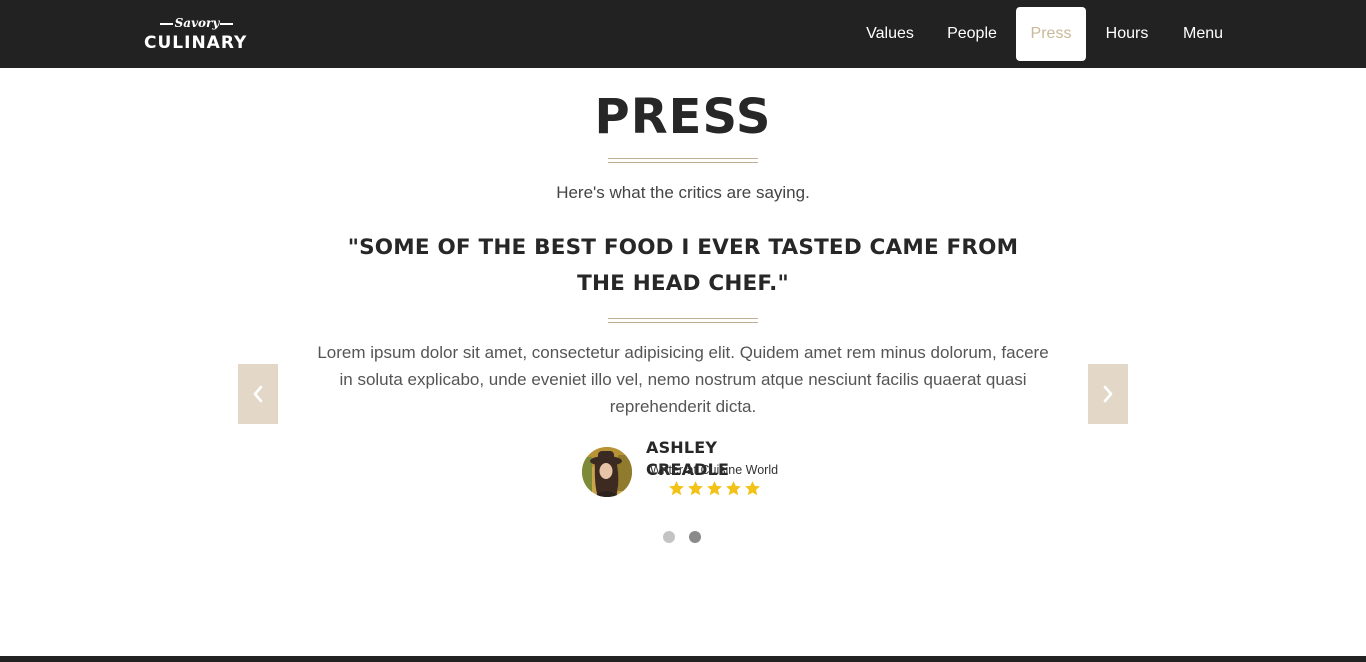  Describe the element at coordinates (1203, 34) in the screenshot. I see `nav-item-menu: Menu` at that location.